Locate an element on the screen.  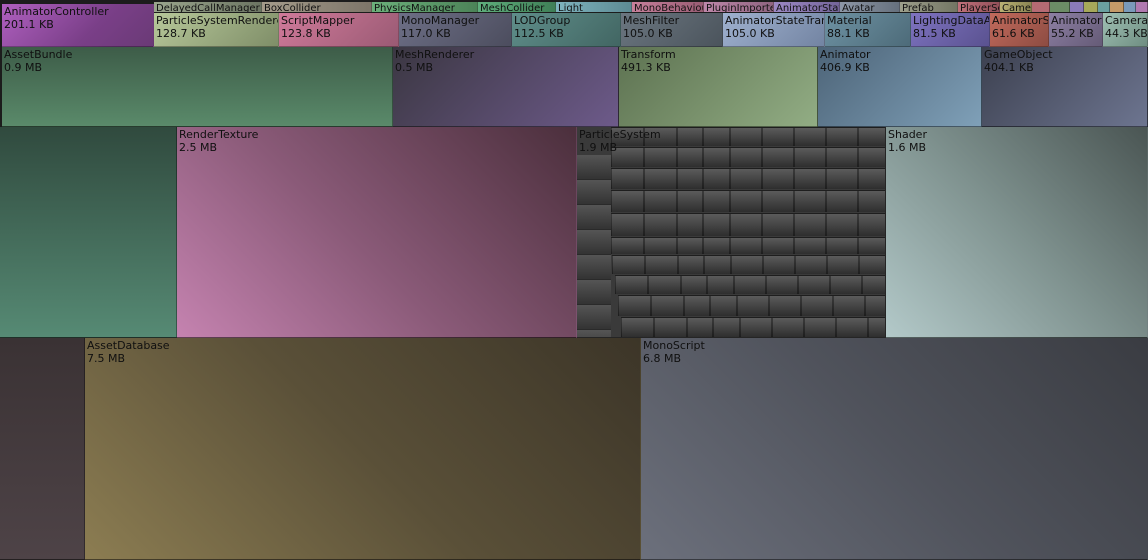
tile-game-object: GameObject 404.1 KB is located at coordinates (1065, 87).